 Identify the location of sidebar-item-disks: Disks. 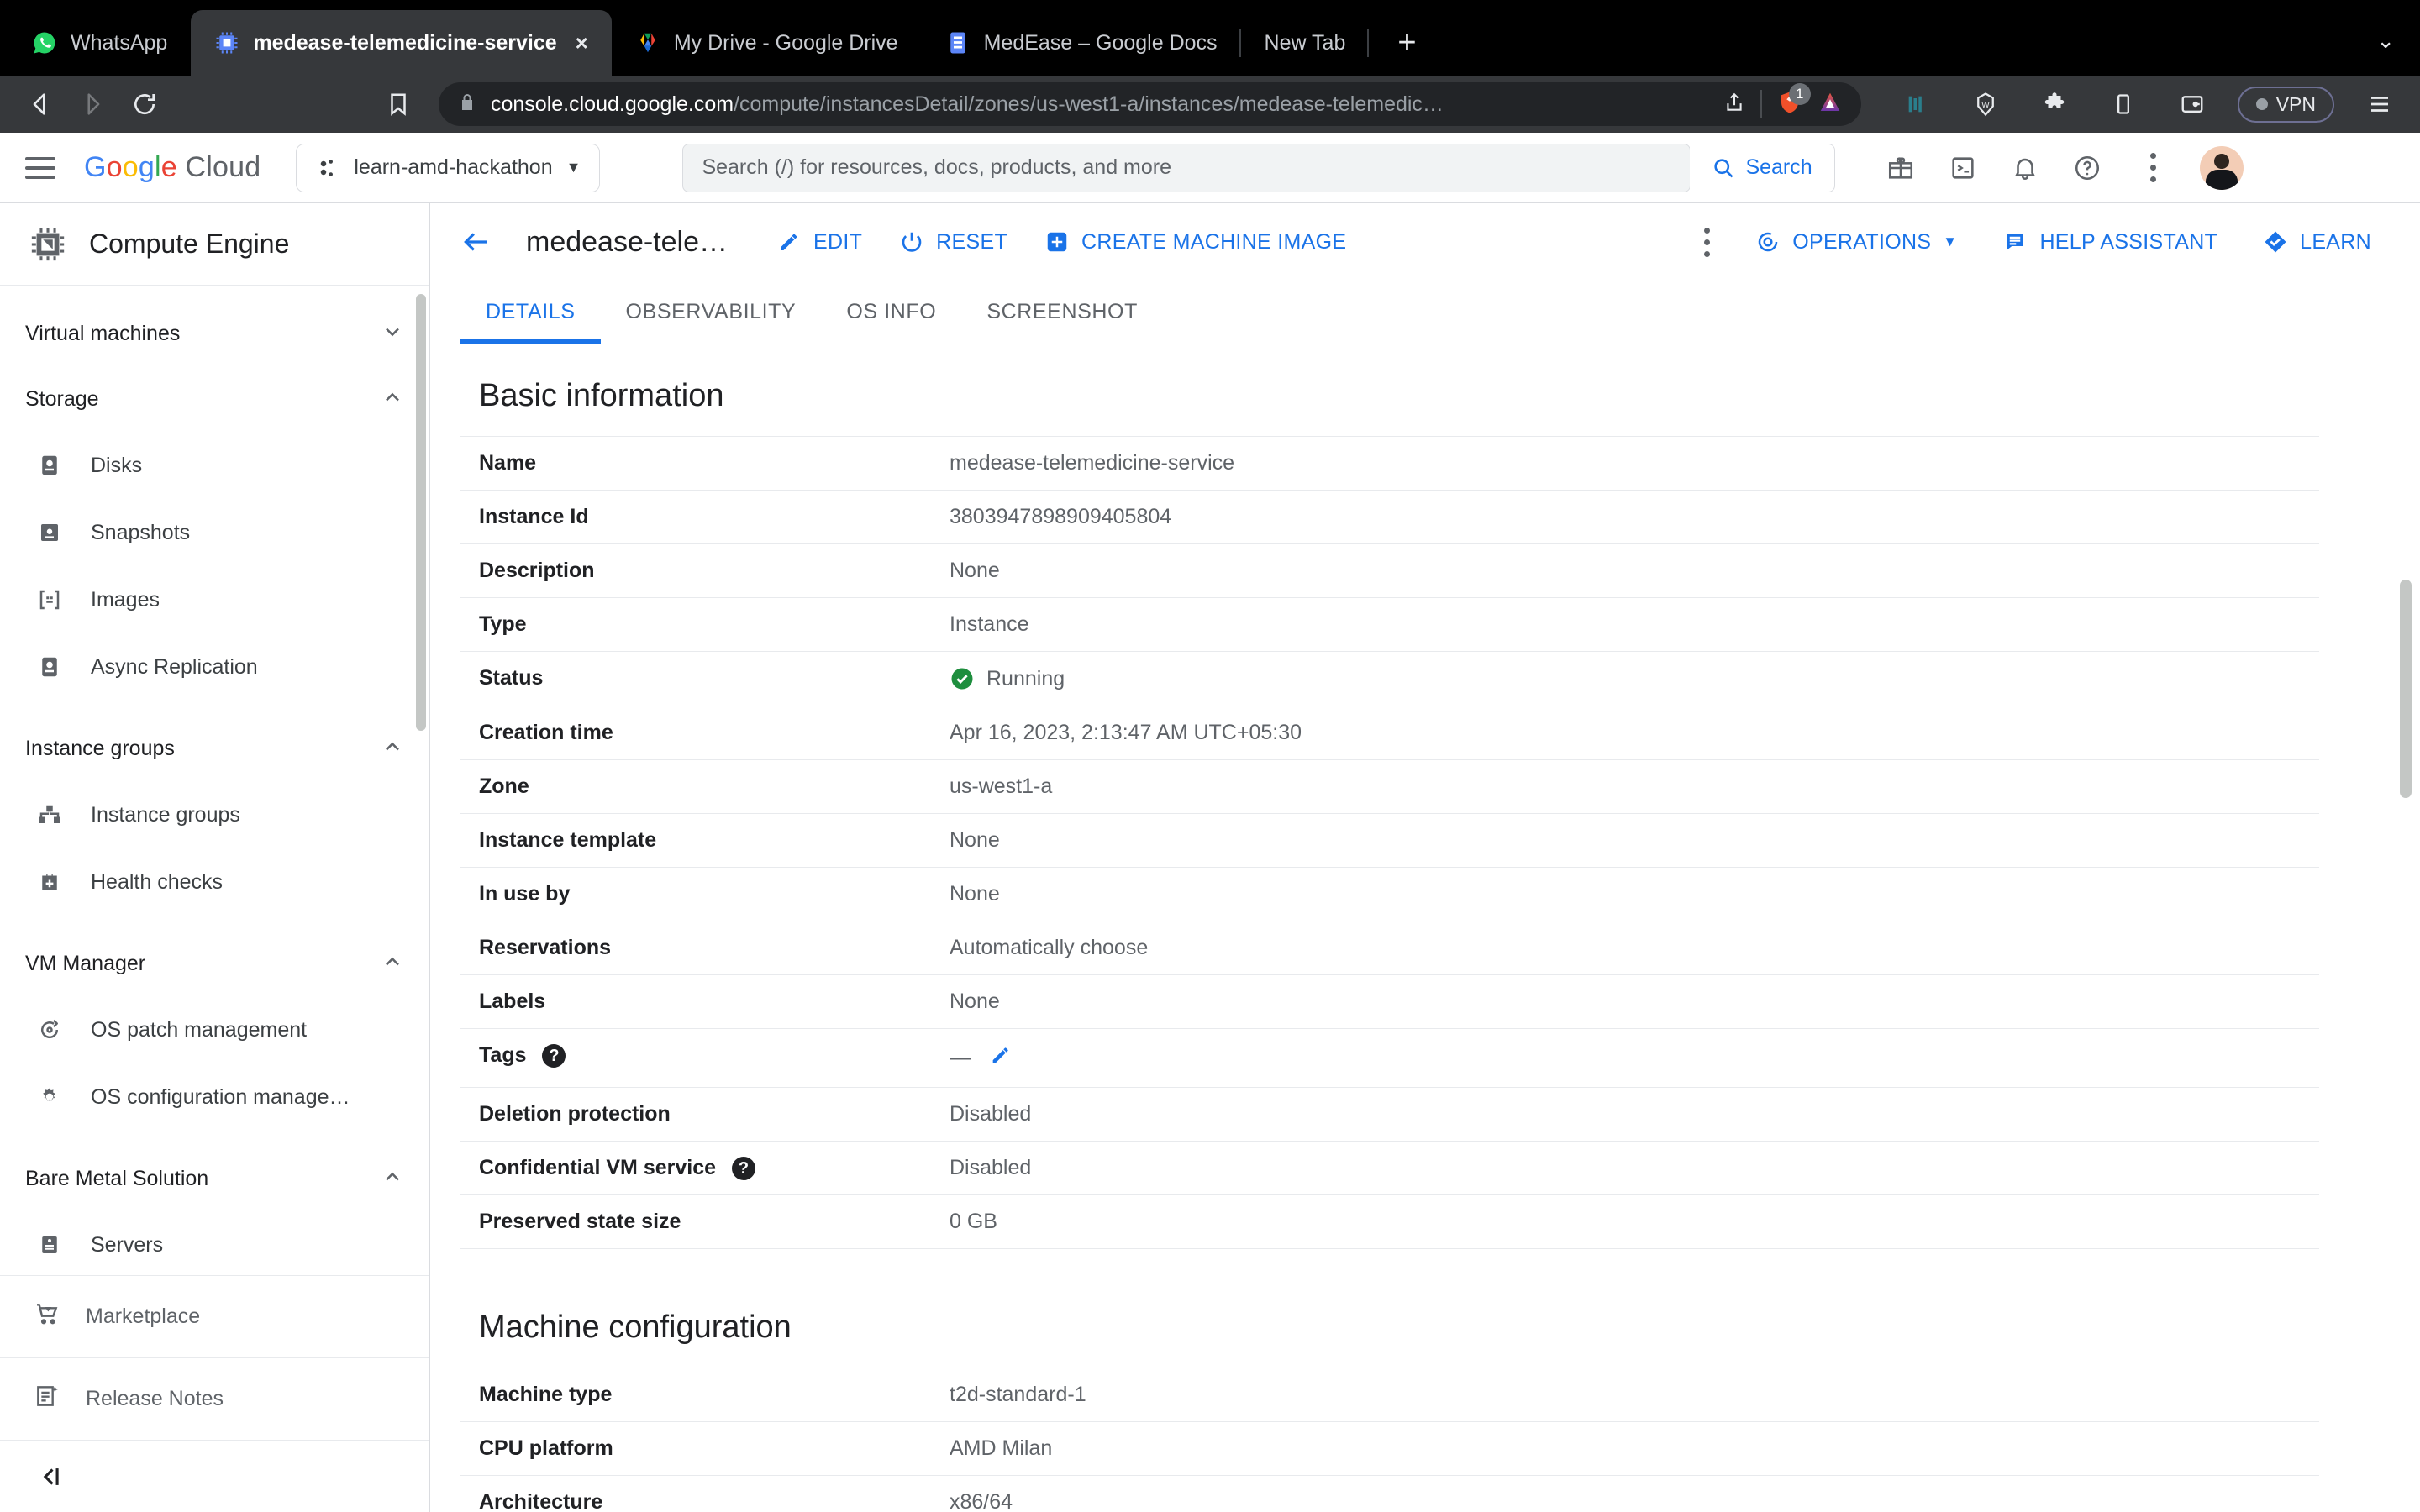
(214, 465).